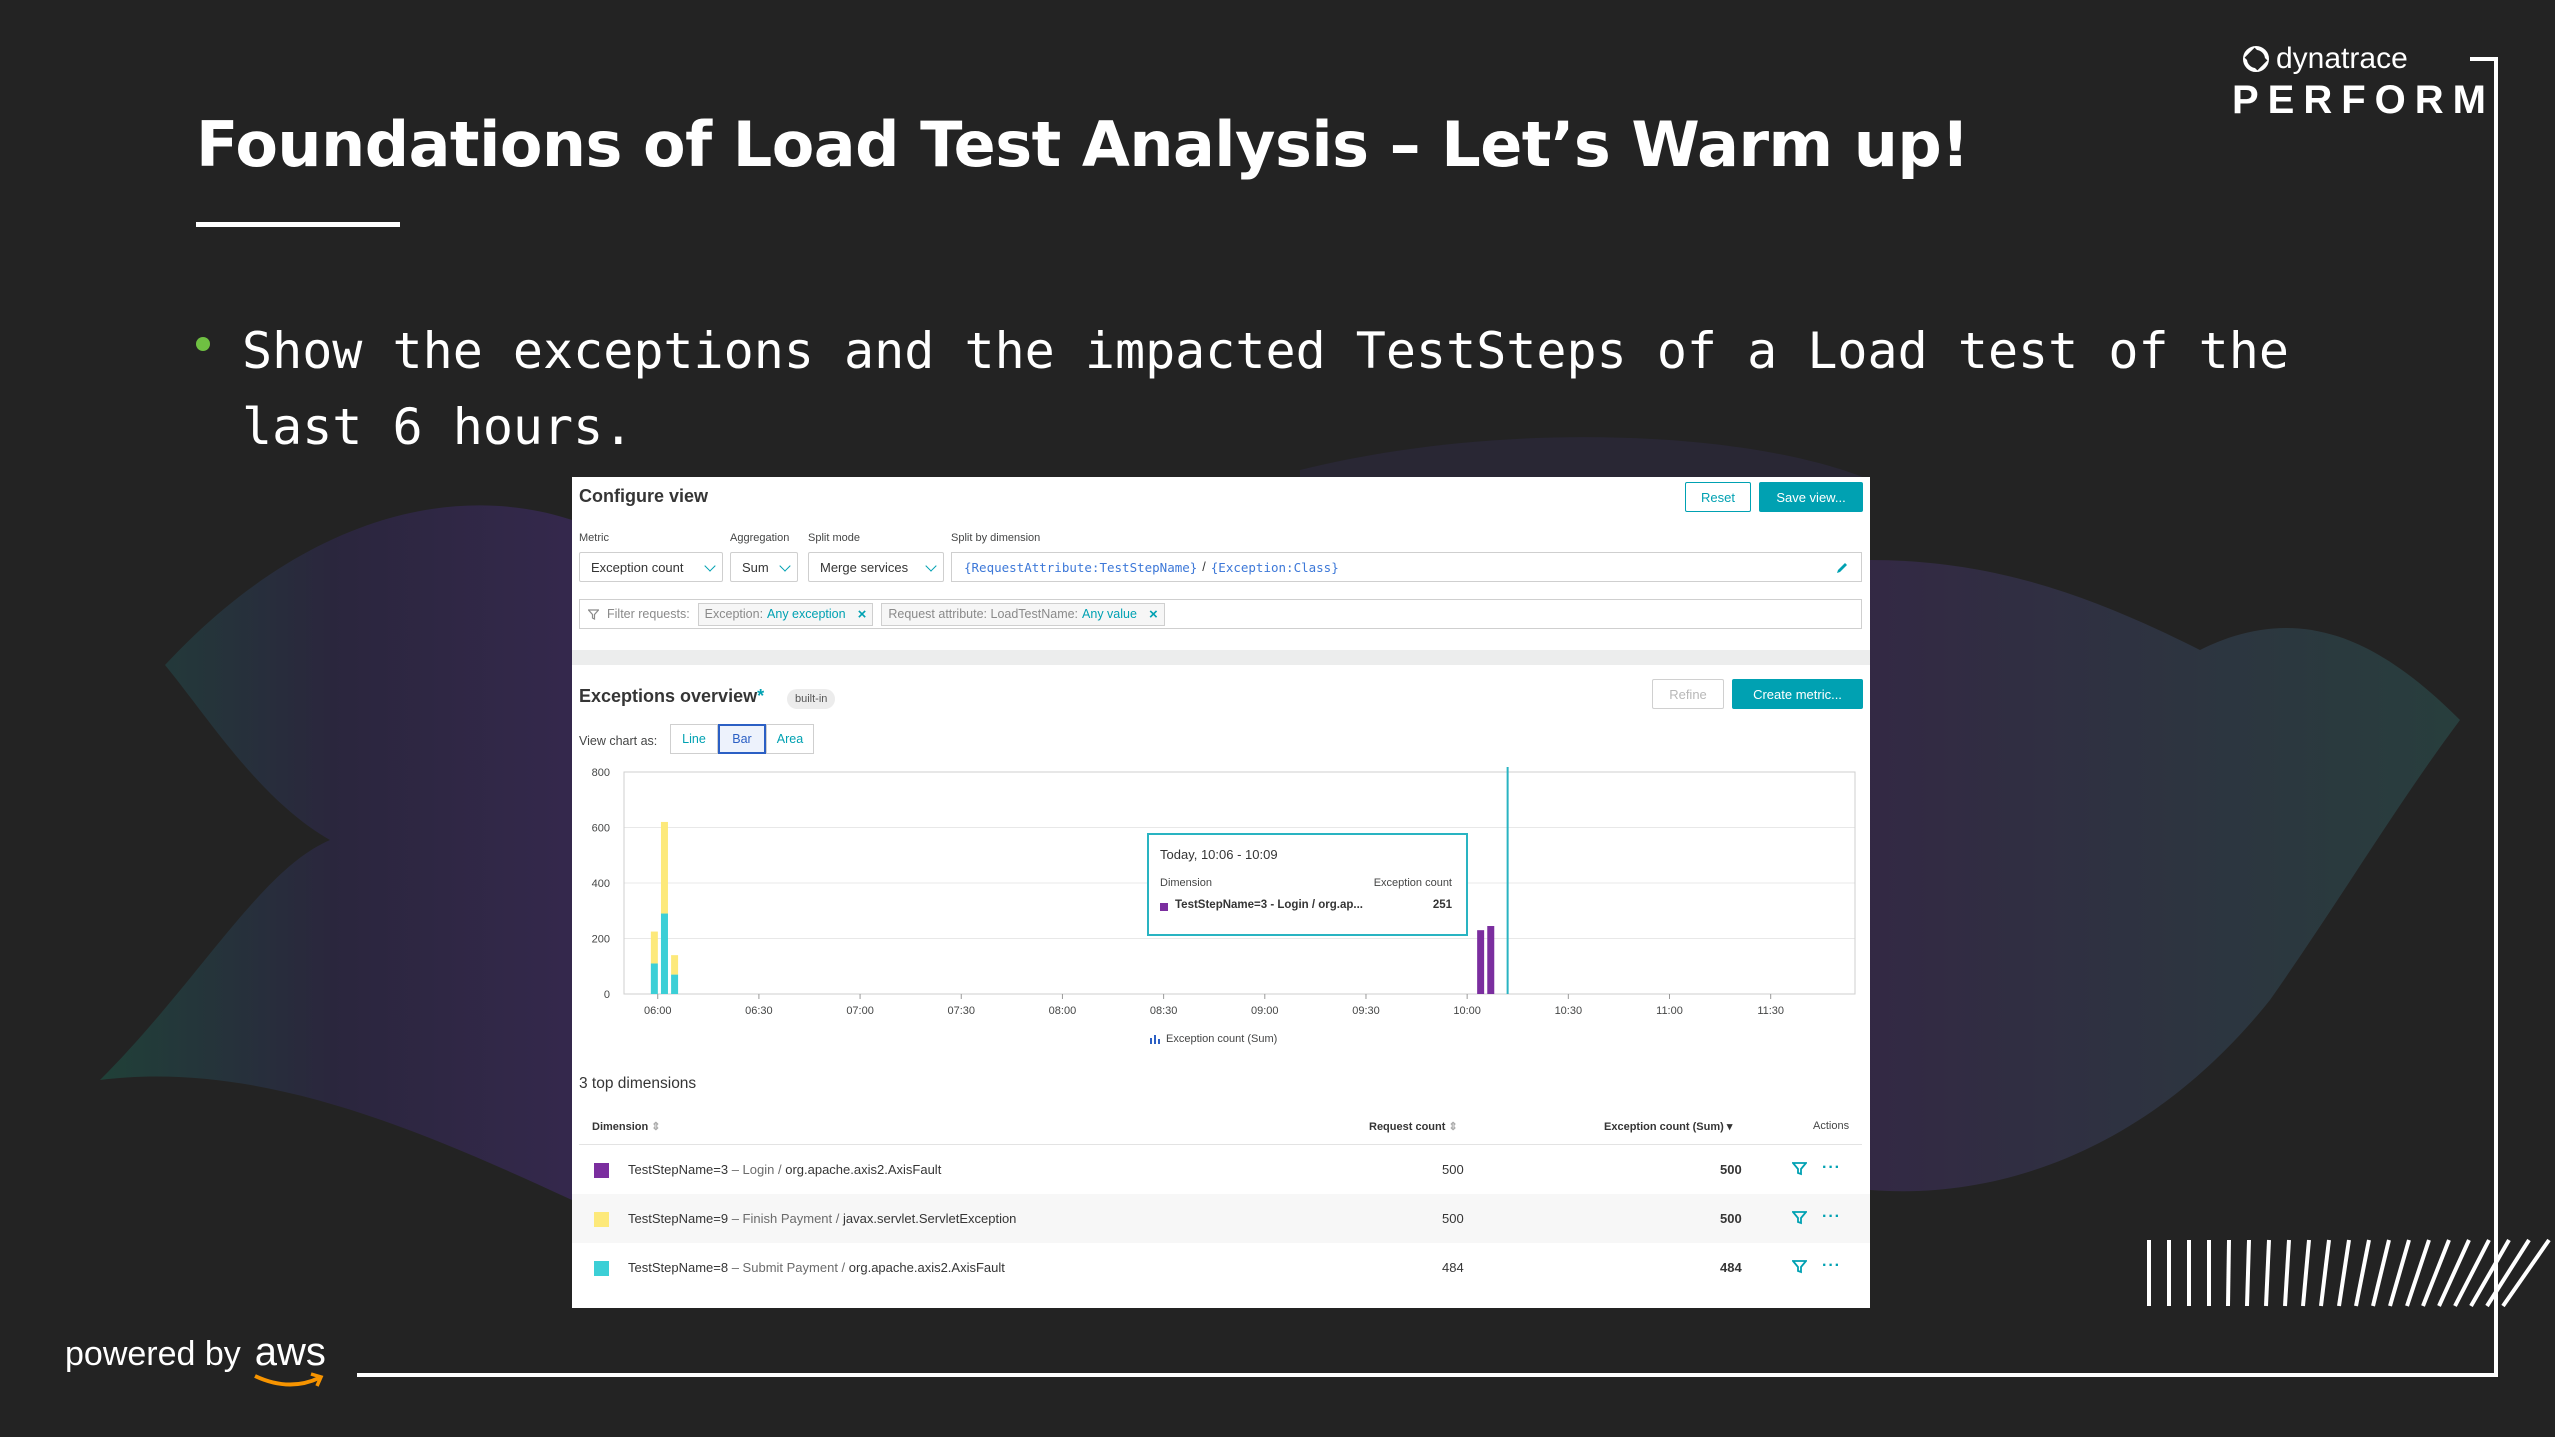 The image size is (2555, 1437). I want to click on sort-desc-icon: ▾, so click(1729, 1127).